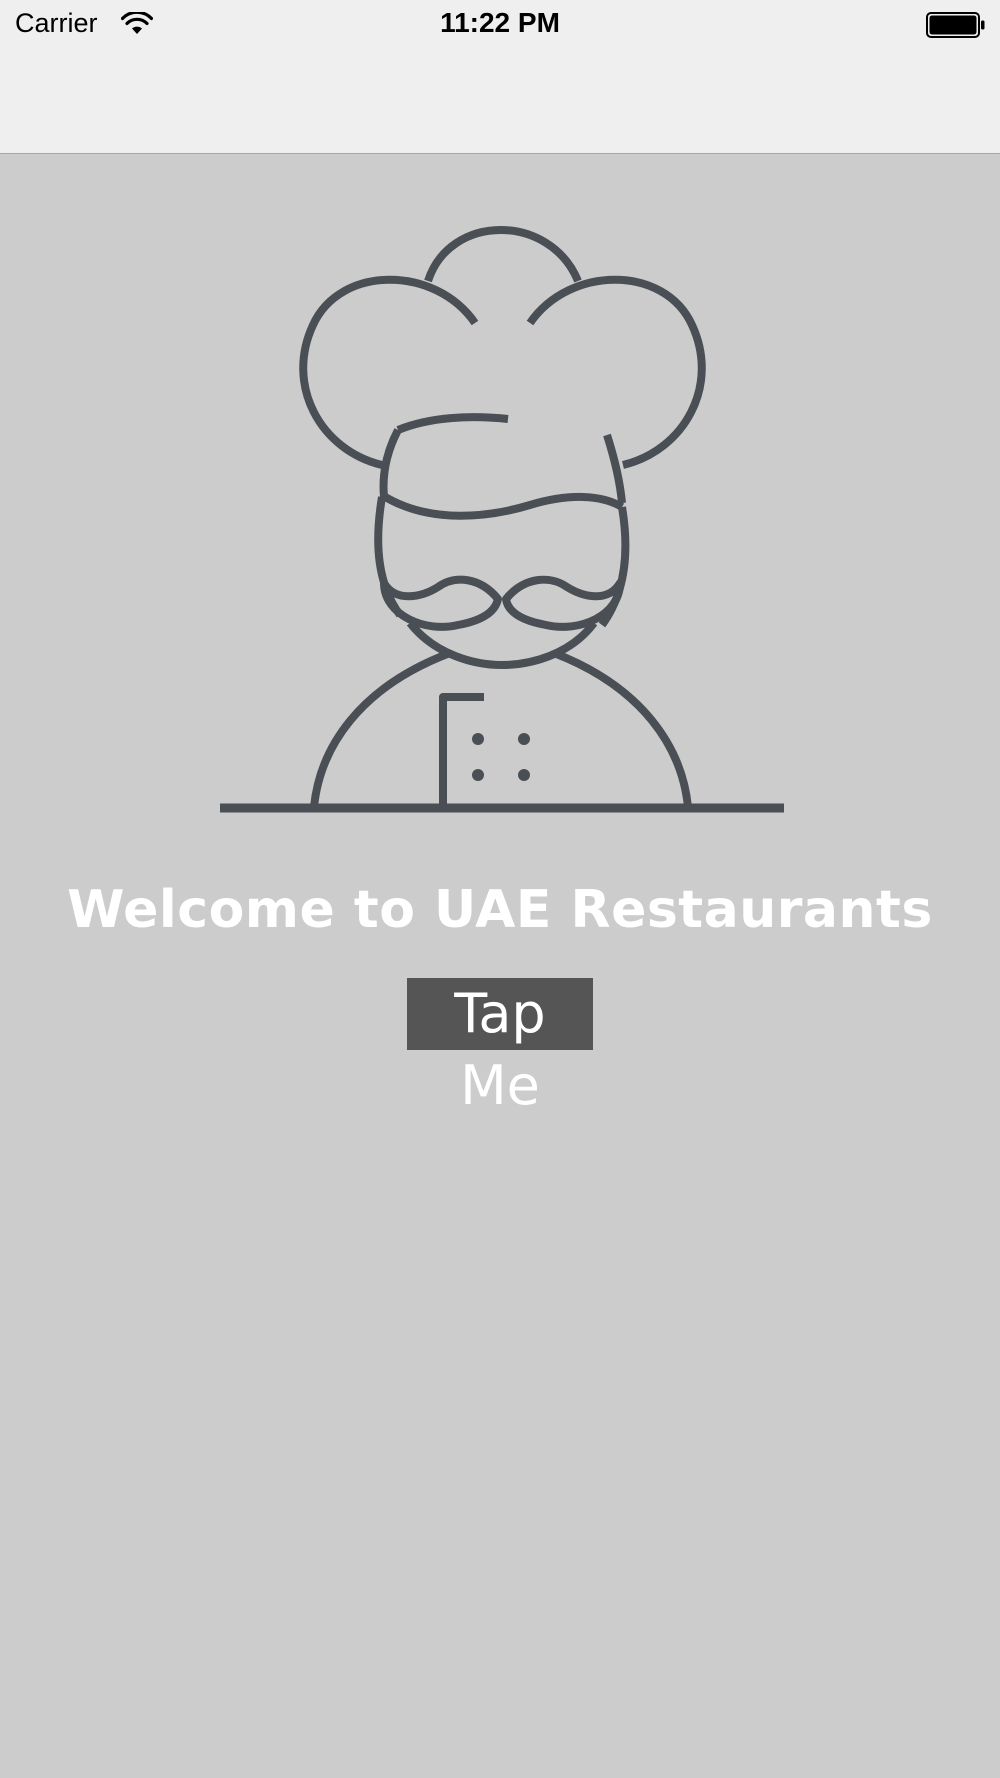 The image size is (1000, 1778). Describe the element at coordinates (500, 22) in the screenshot. I see `clock: 11:22 PM` at that location.